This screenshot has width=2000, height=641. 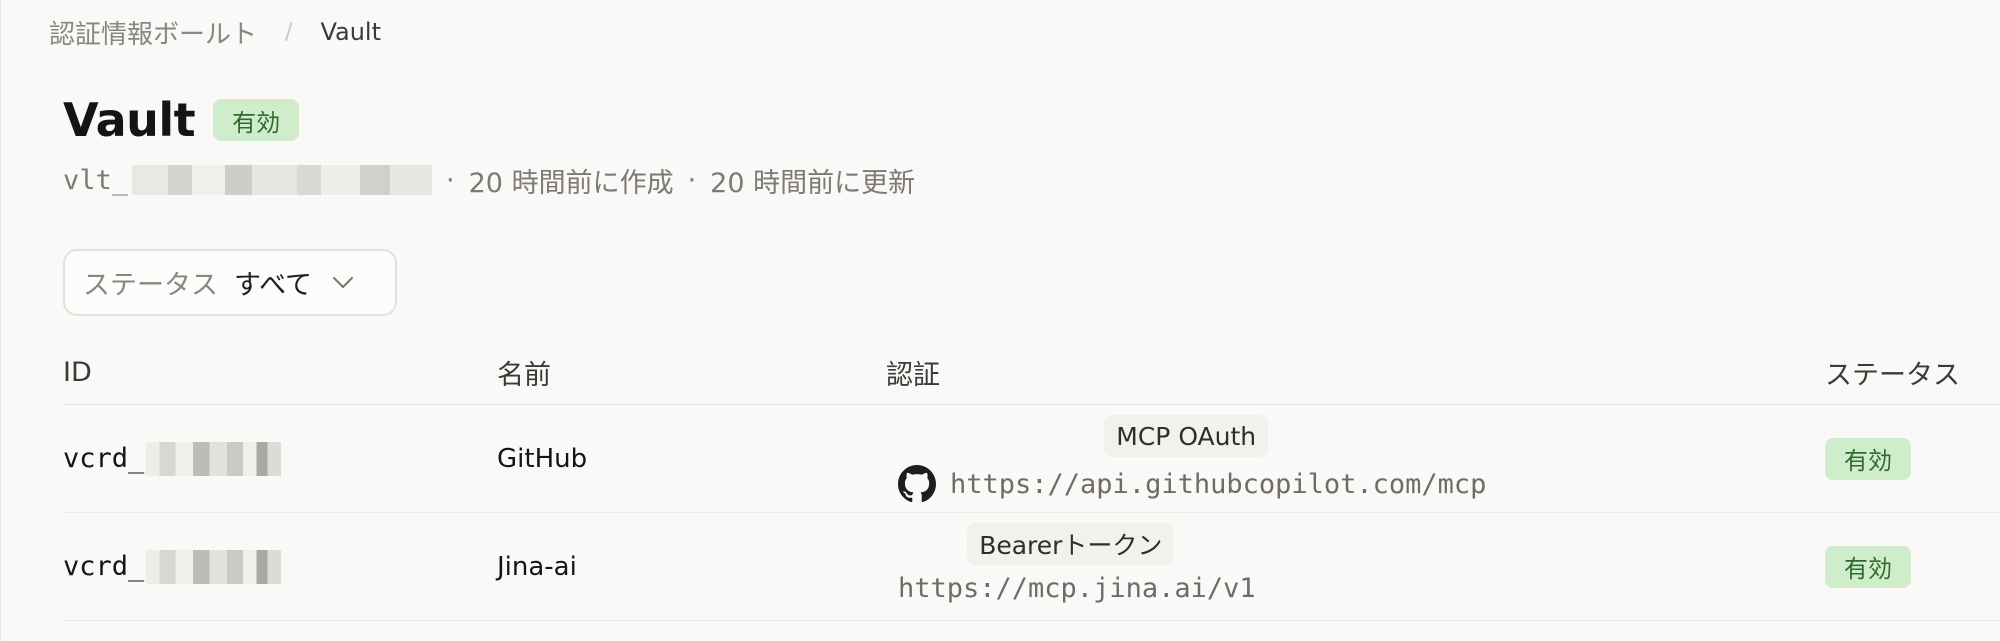 I want to click on column-header-id: ID, so click(x=77, y=372).